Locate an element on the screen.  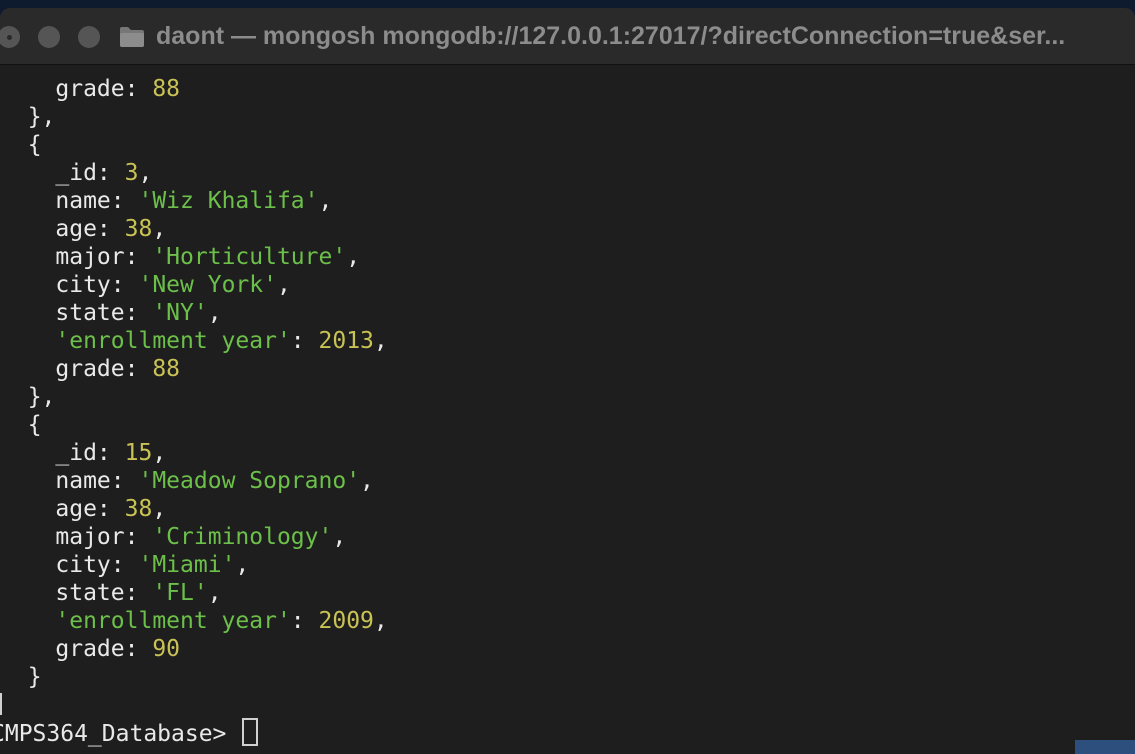
text-cursor is located at coordinates (250, 732).